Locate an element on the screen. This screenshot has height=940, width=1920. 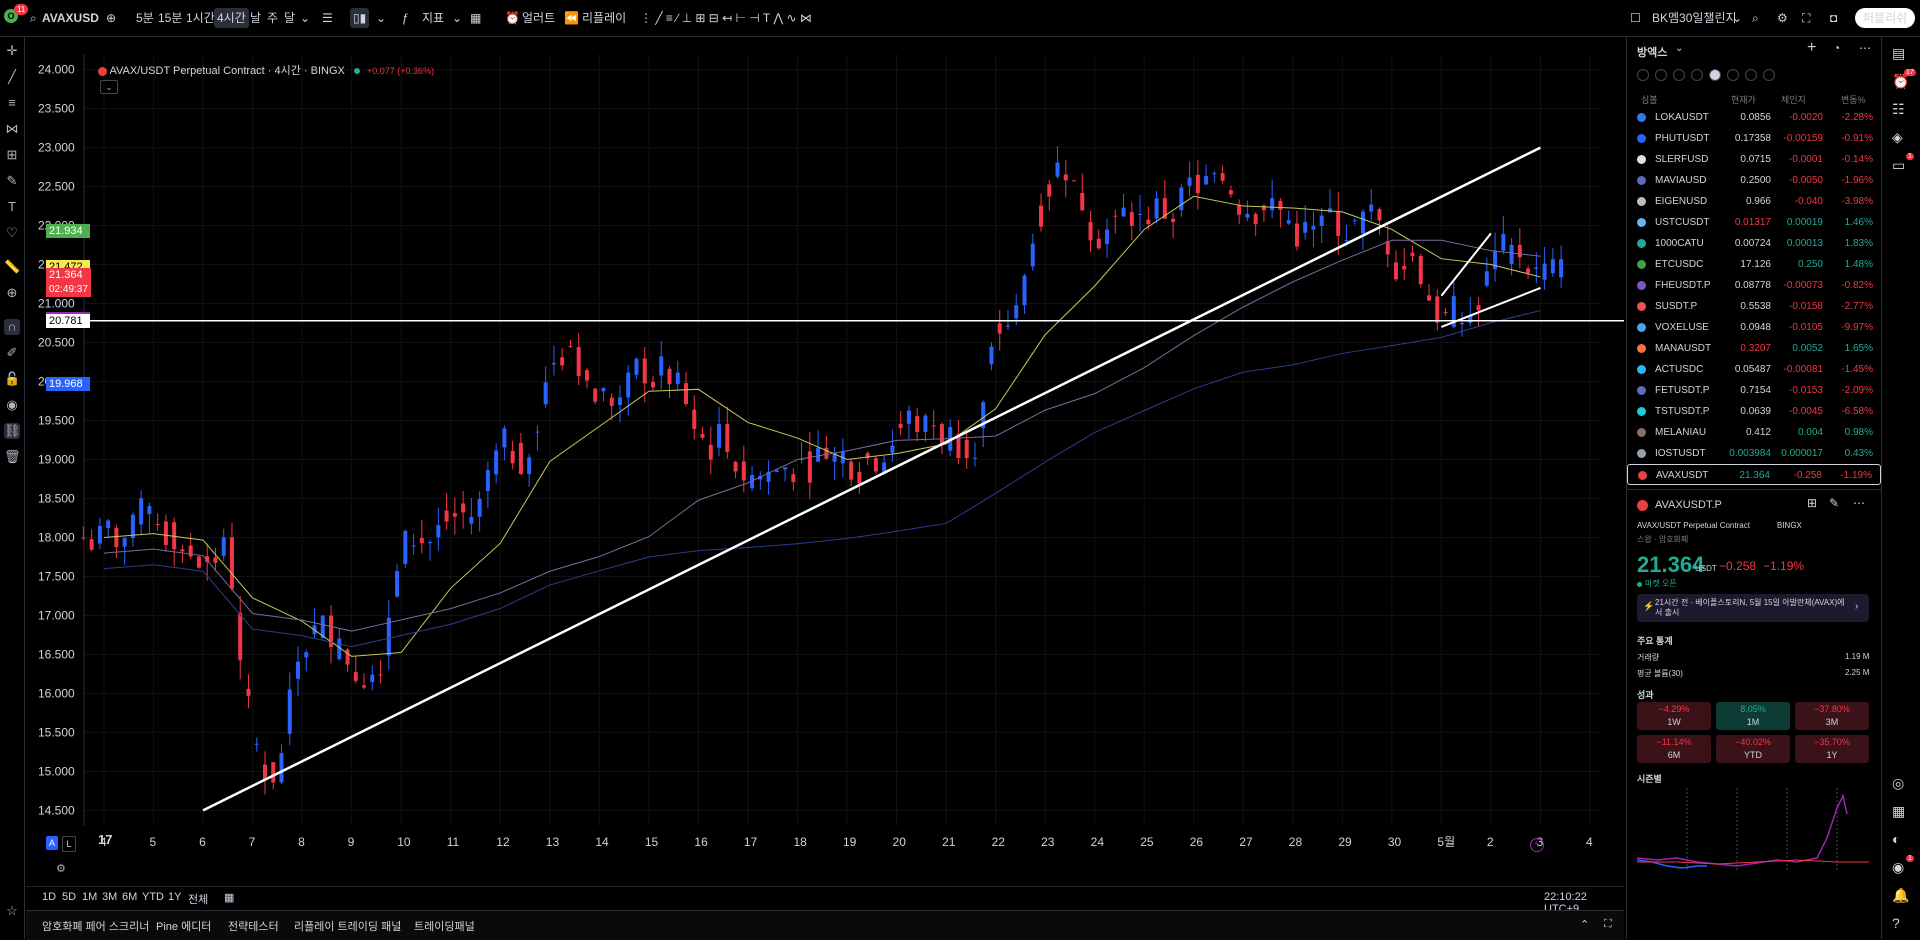
tab-screener: 암호화폐 페어 스크리너 is located at coordinates (95, 926).